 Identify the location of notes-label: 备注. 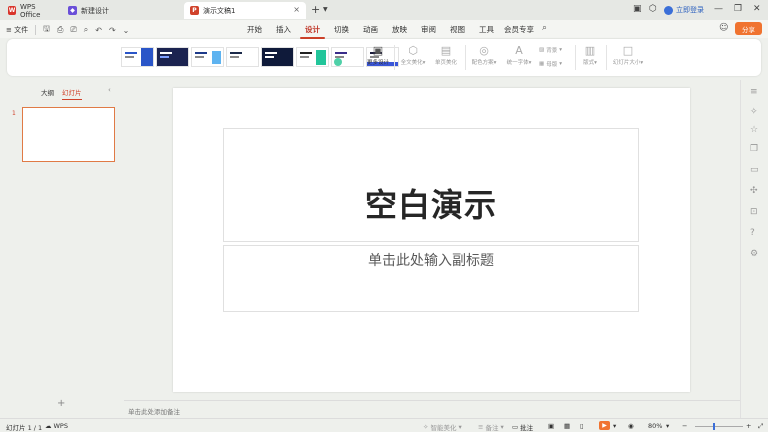
(492, 428).